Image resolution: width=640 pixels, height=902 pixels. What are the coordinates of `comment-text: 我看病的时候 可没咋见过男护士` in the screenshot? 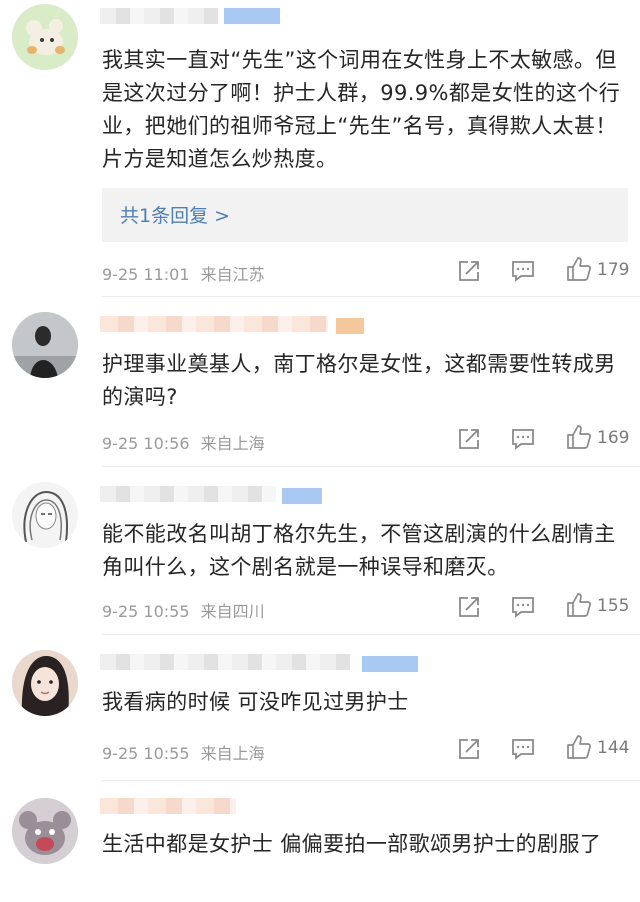 It's located at (255, 702).